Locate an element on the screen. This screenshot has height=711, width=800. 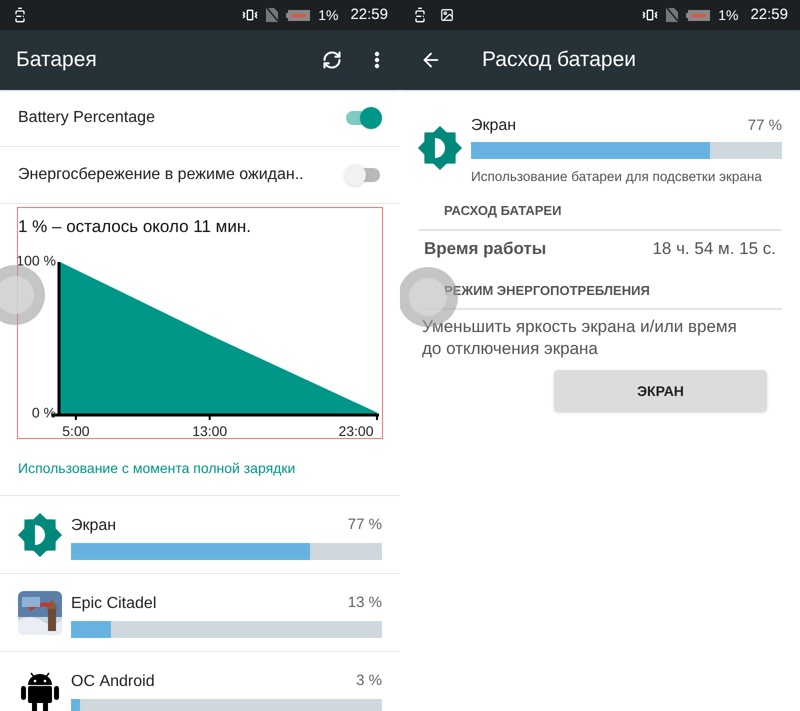
usage-name: Epic Citadel is located at coordinates (113, 604).